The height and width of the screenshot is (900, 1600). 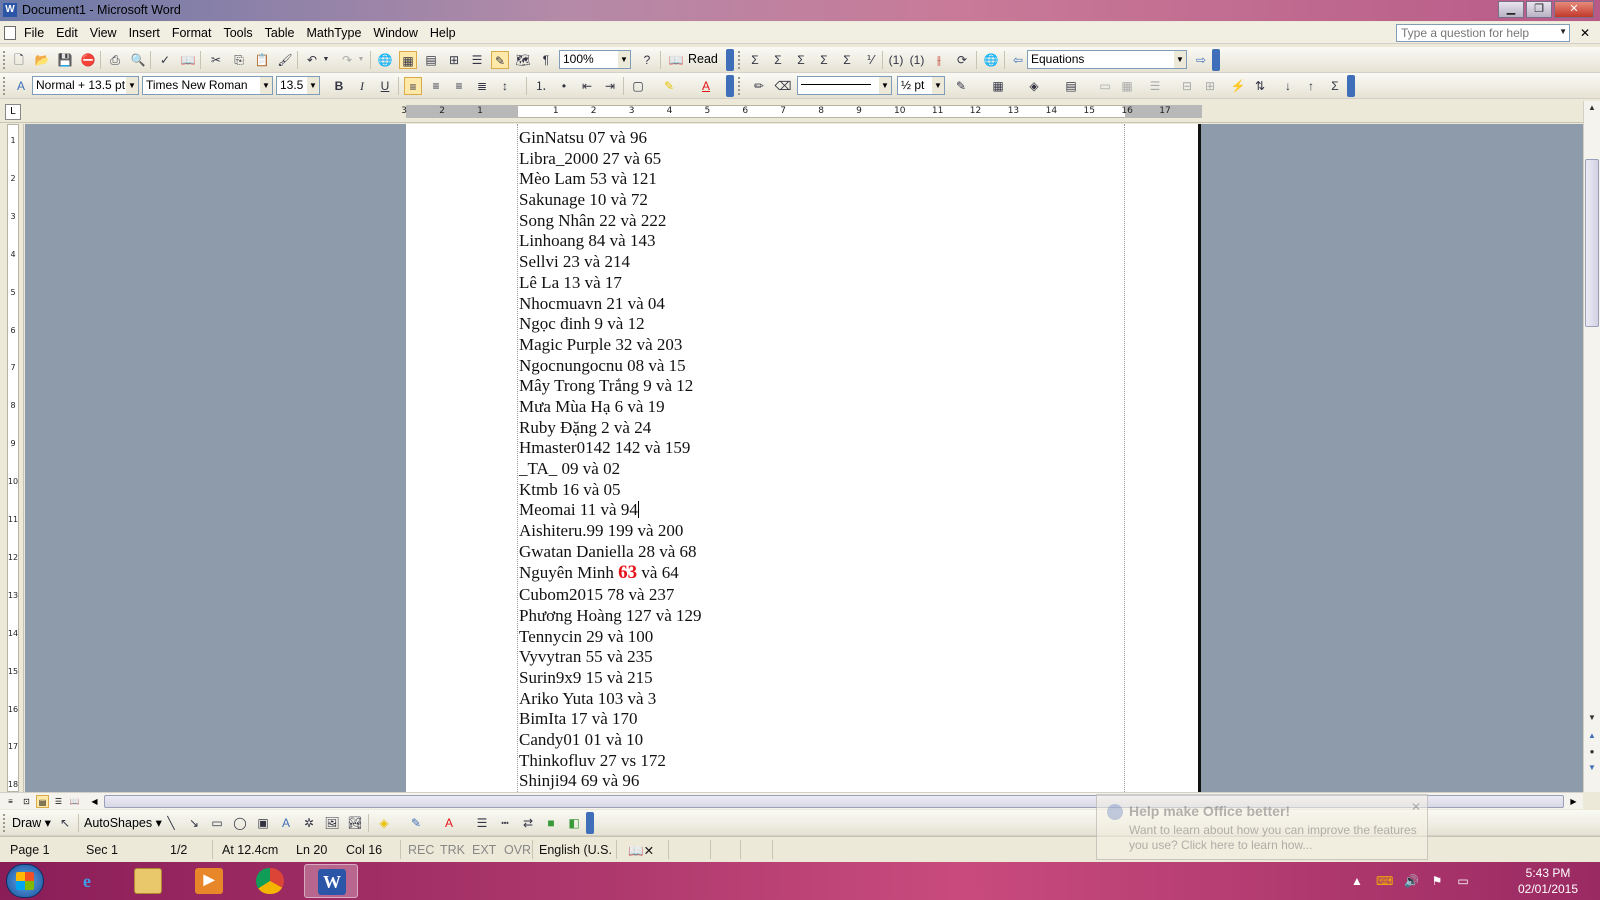 I want to click on underline-icon: U, so click(x=385, y=86).